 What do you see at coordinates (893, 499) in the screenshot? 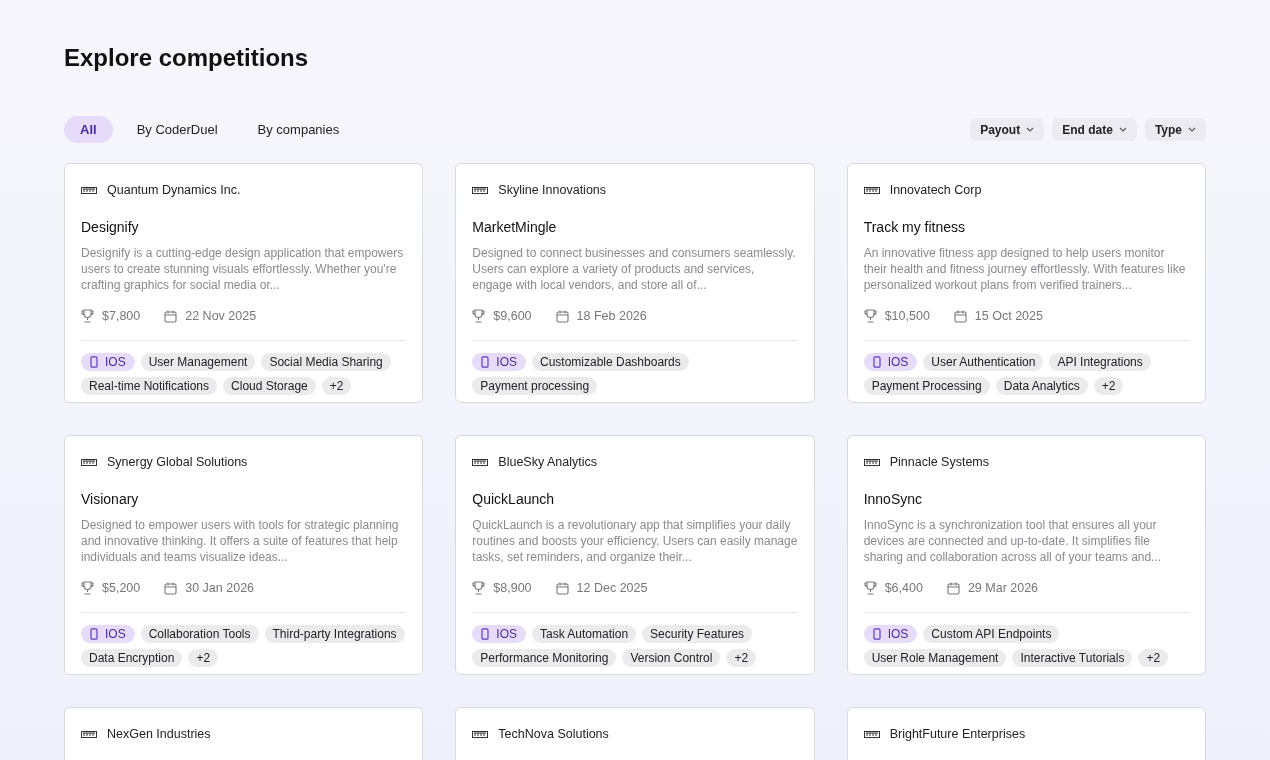
I see `competition-title: InnoSync` at bounding box center [893, 499].